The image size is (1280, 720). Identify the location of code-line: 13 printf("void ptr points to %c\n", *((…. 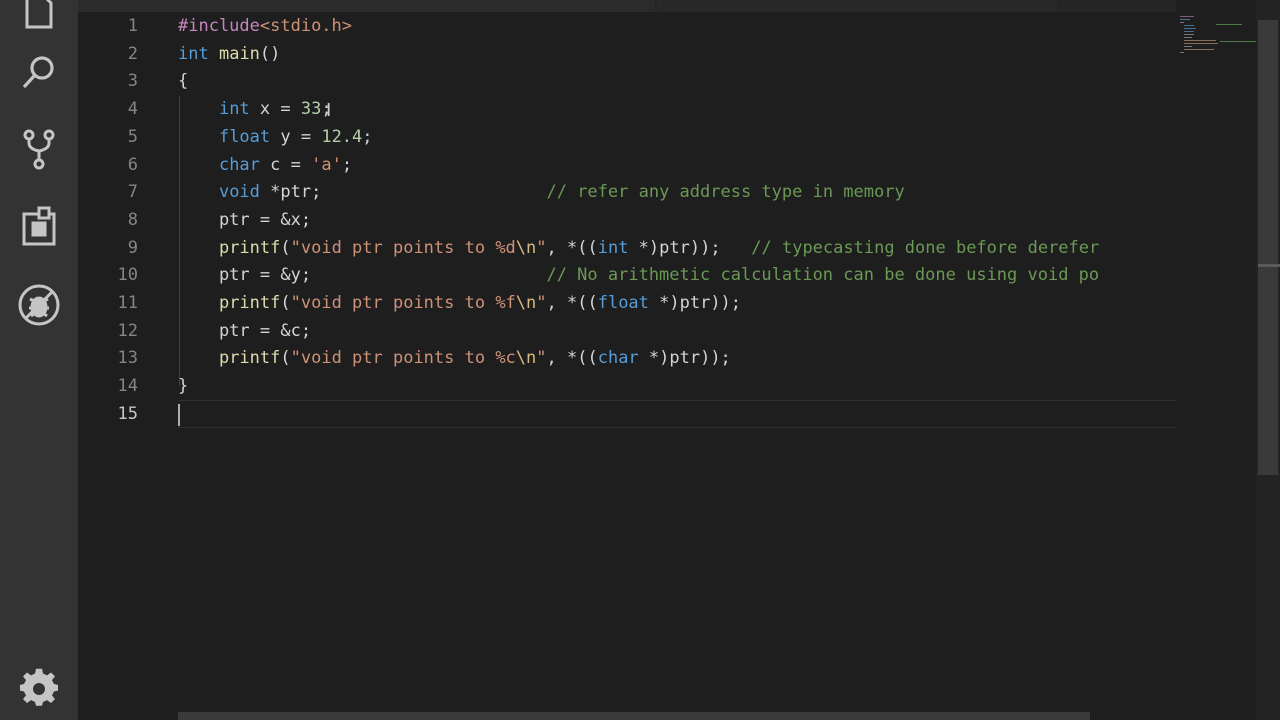
(627, 358).